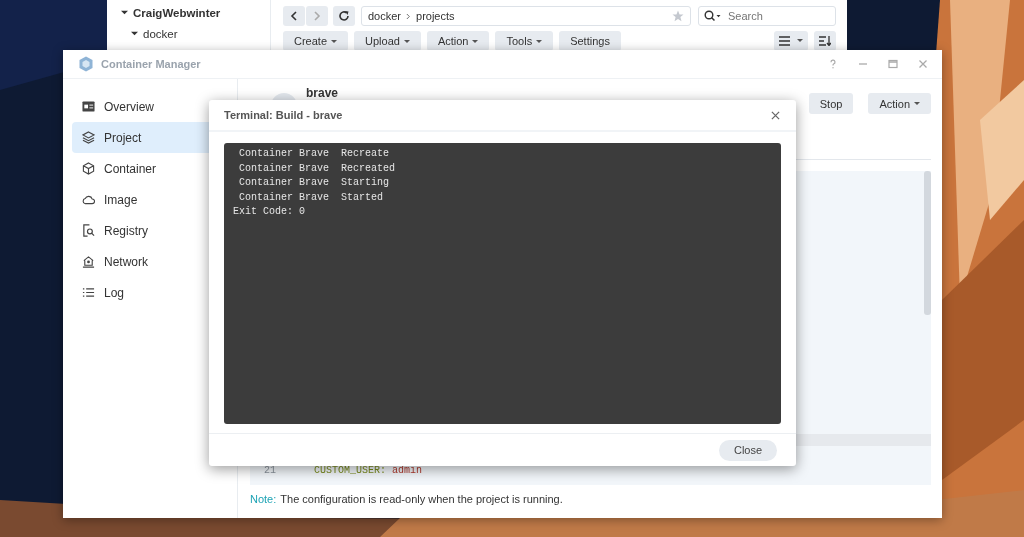 The image size is (1024, 537). Describe the element at coordinates (899, 103) in the screenshot. I see `action-button: Action` at that location.